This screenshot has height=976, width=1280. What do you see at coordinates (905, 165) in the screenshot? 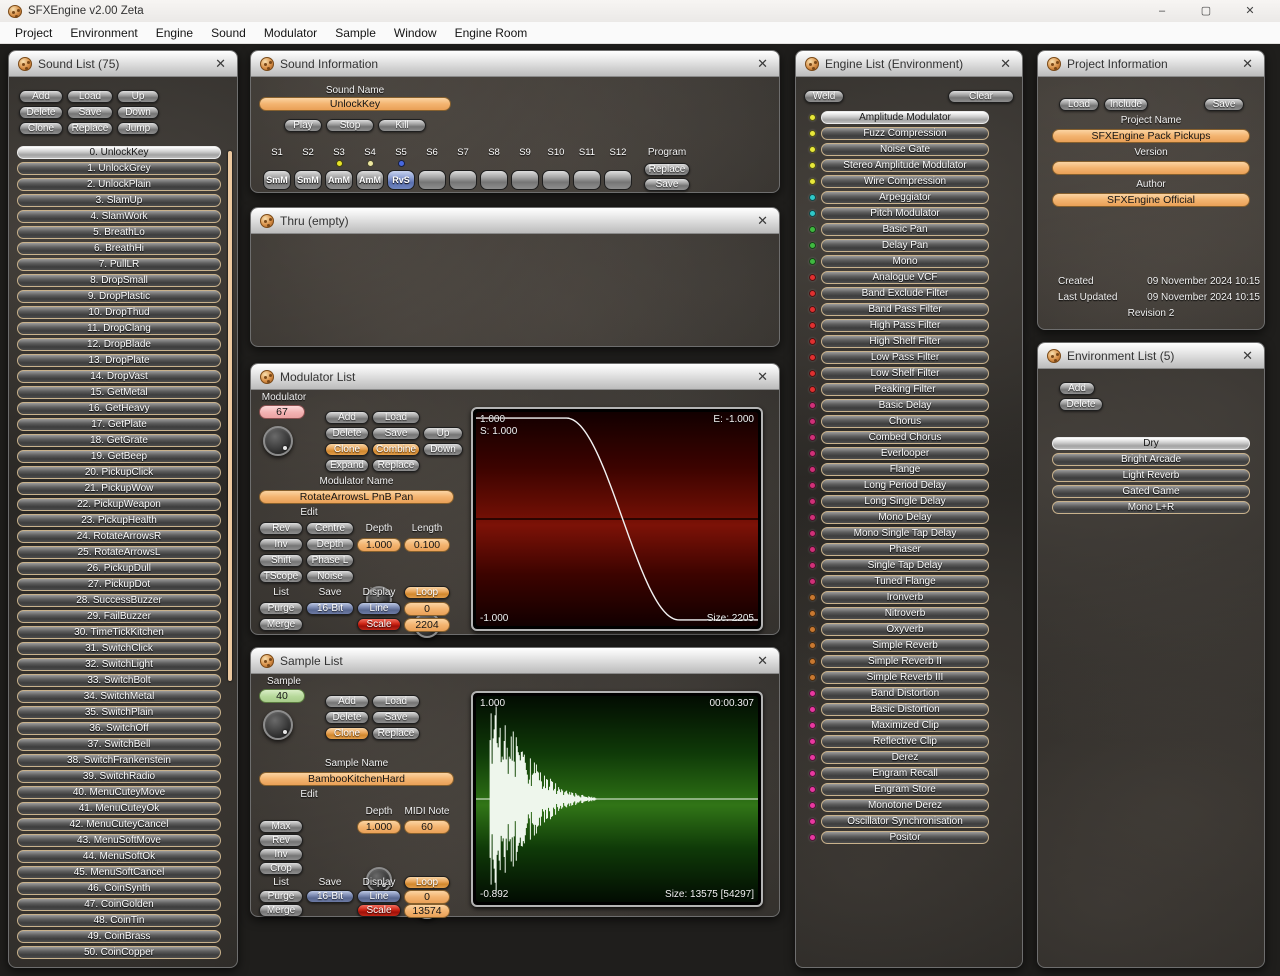
I see `engine-list-item-label: Stereo Amplitude Modulator` at bounding box center [905, 165].